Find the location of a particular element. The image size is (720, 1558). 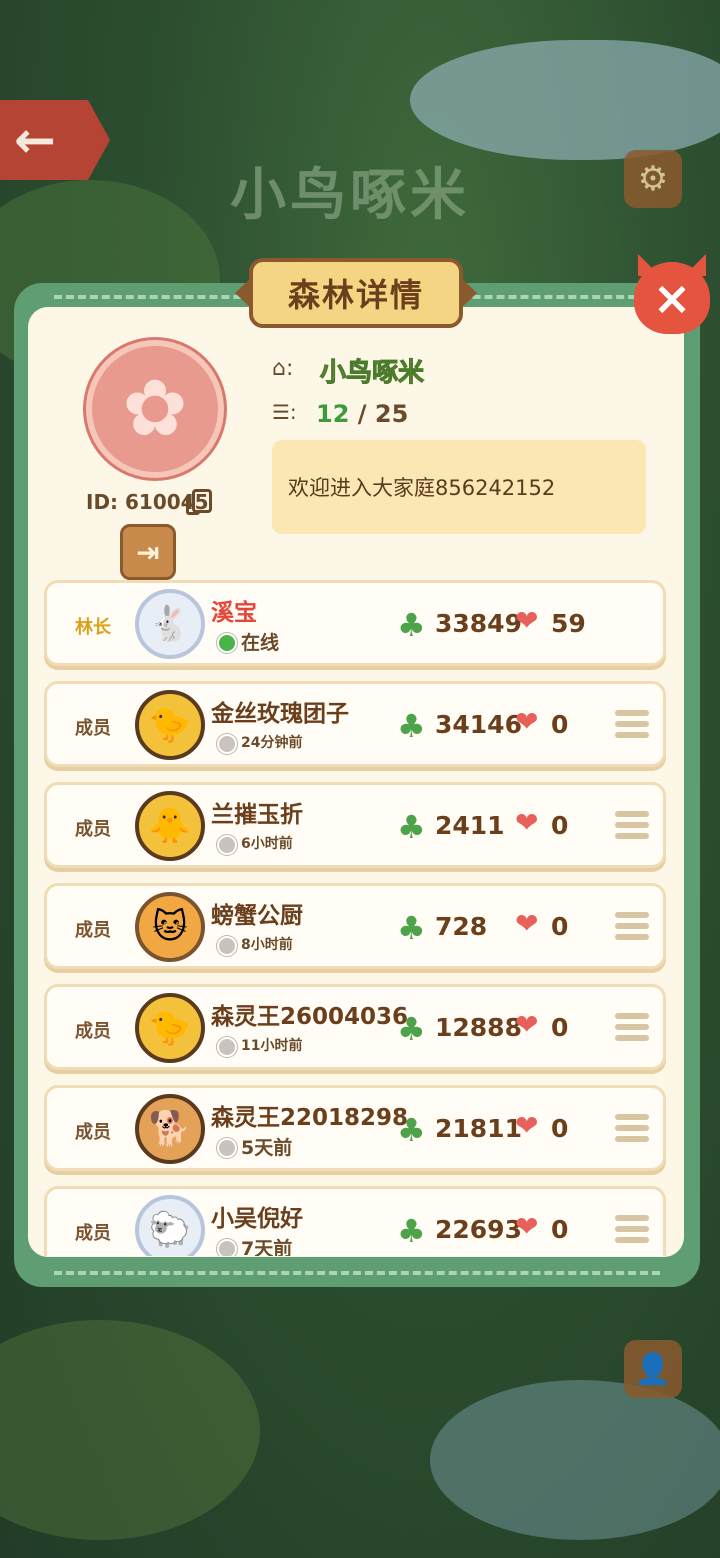

background-pond is located at coordinates (575, 1460).